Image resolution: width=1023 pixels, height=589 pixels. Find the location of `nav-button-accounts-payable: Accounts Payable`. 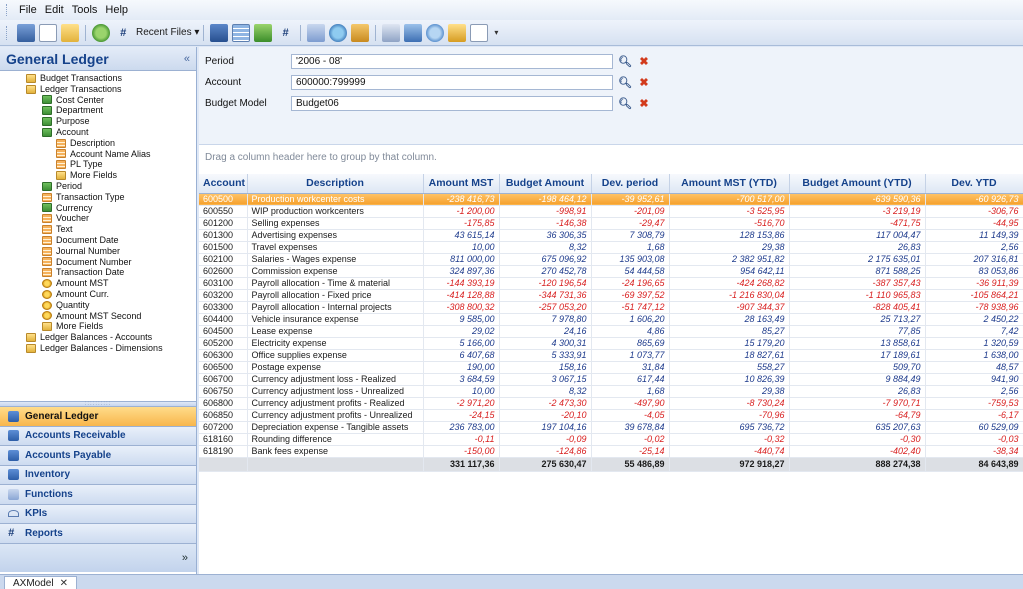

nav-button-accounts-payable: Accounts Payable is located at coordinates (98, 456).